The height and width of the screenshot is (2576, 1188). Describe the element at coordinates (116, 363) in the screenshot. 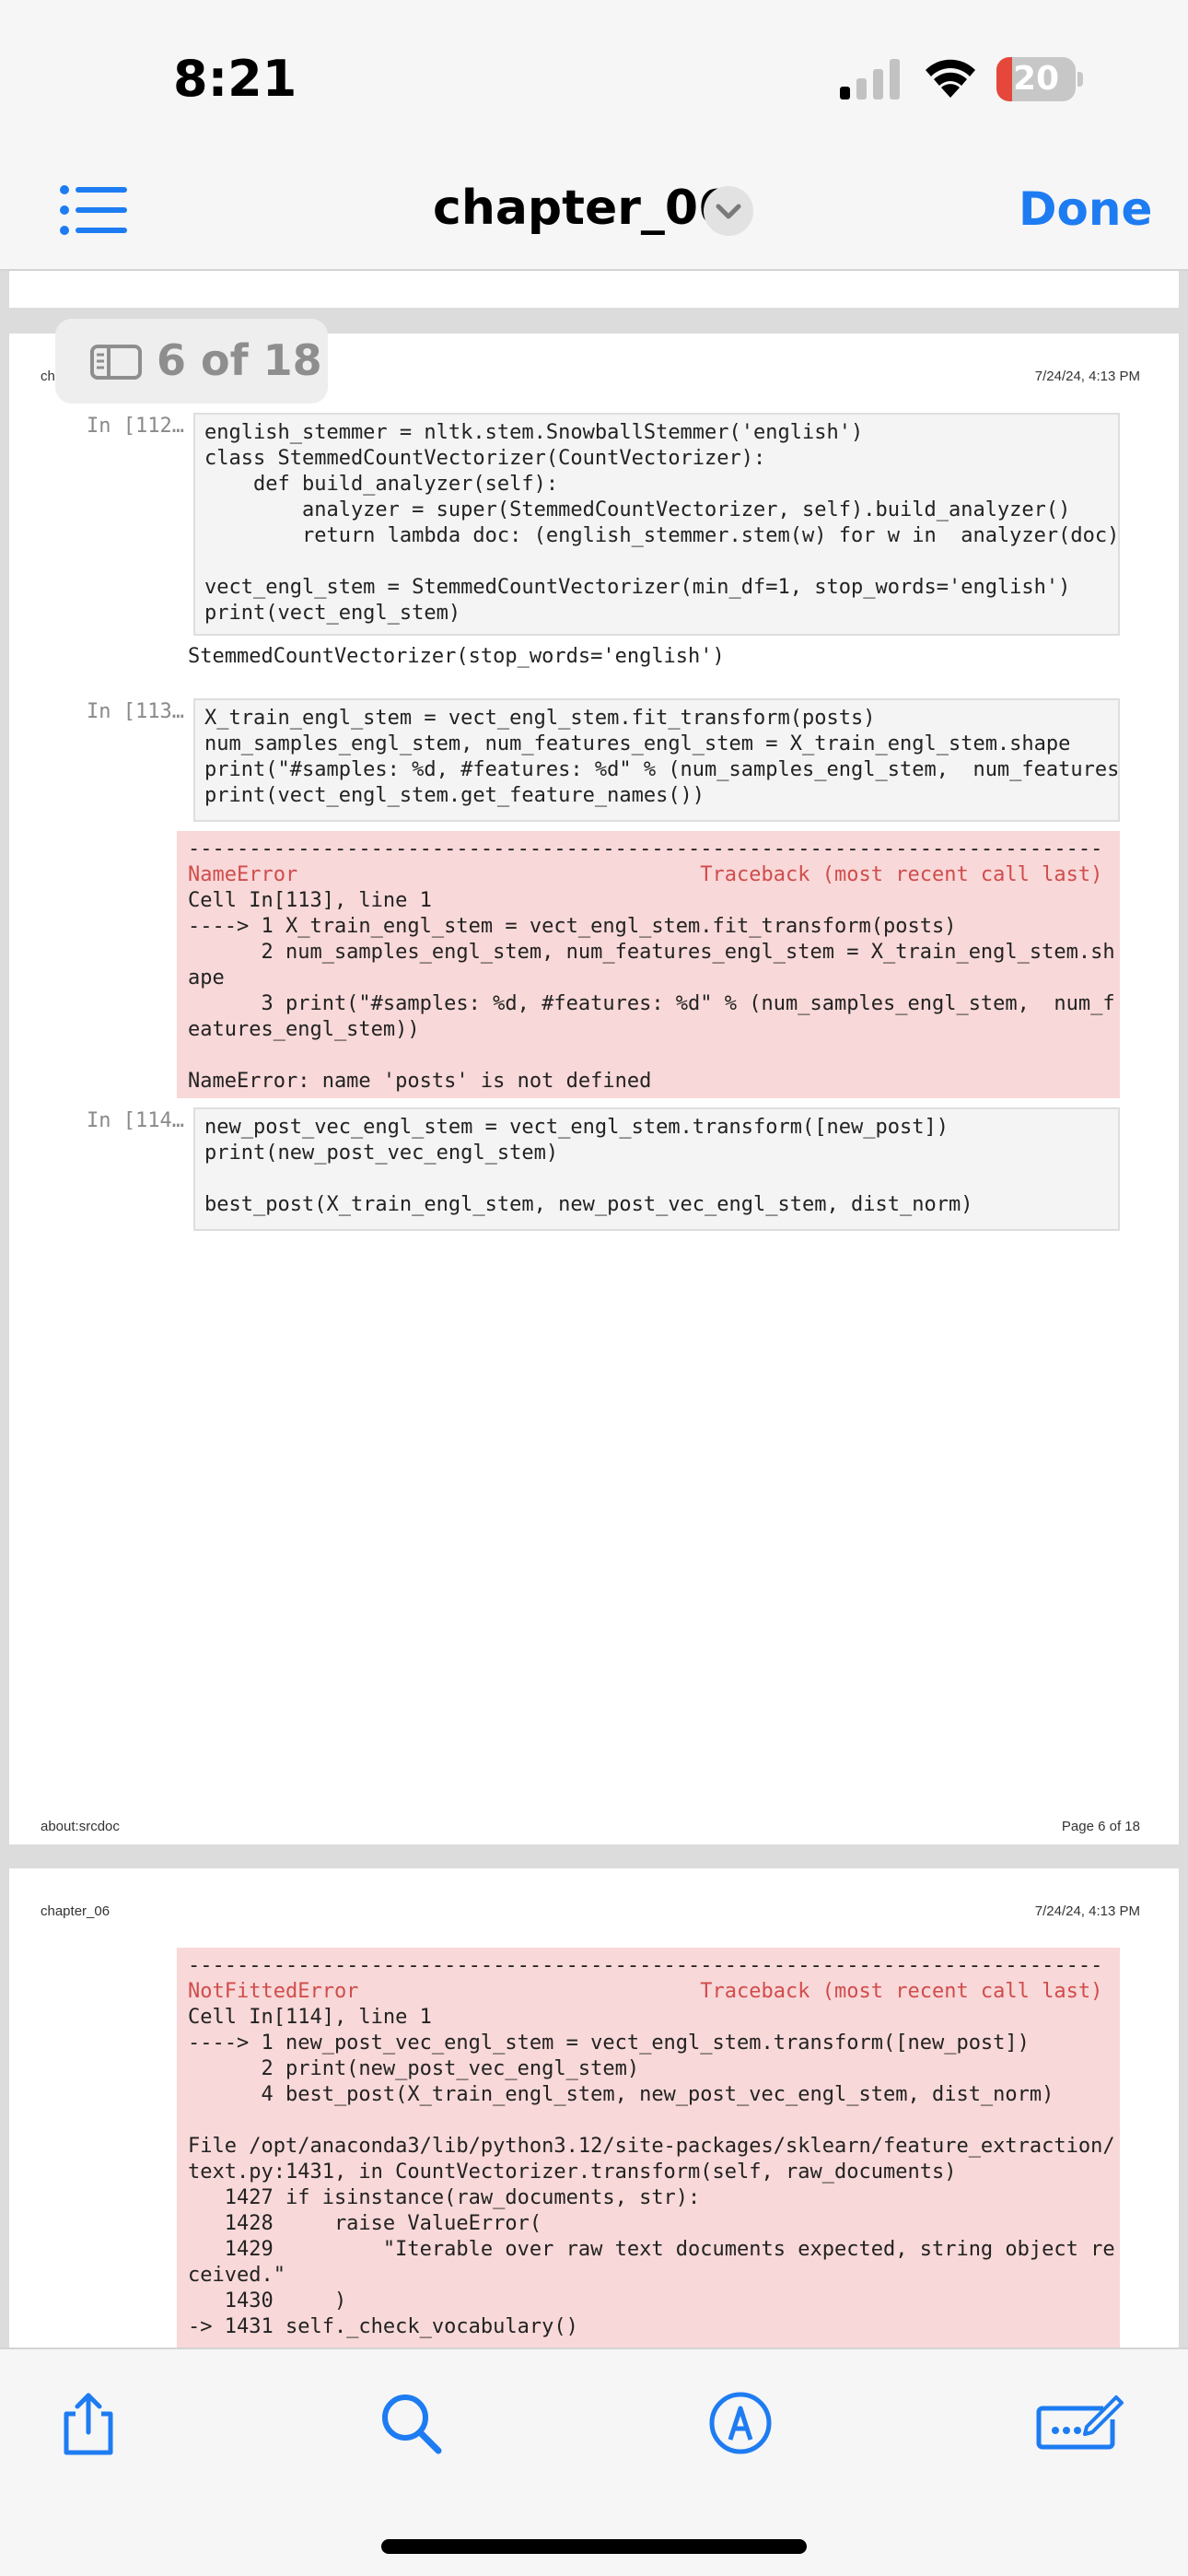

I see `sidebar-icon` at that location.